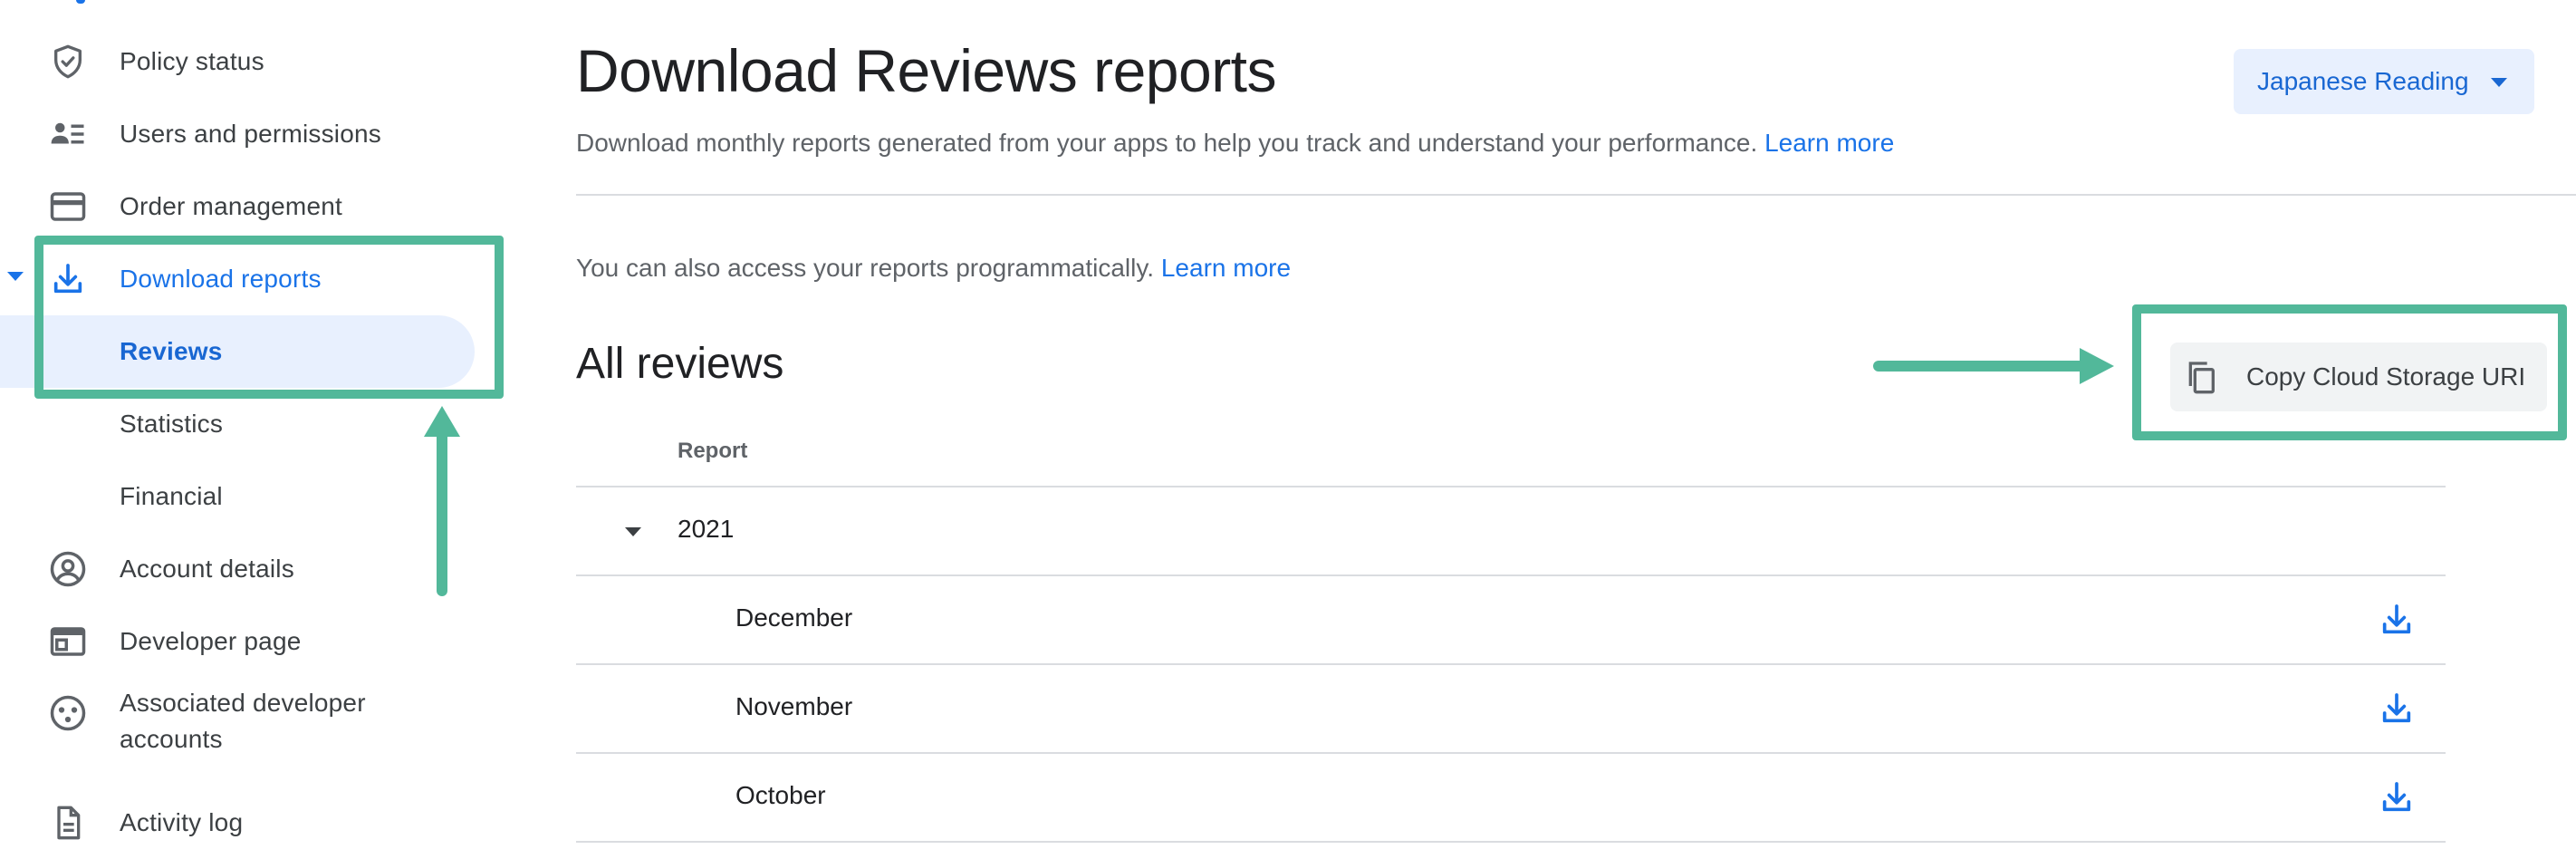 The height and width of the screenshot is (859, 2576). Describe the element at coordinates (231, 206) in the screenshot. I see `sidebar-item-label: Order management` at that location.